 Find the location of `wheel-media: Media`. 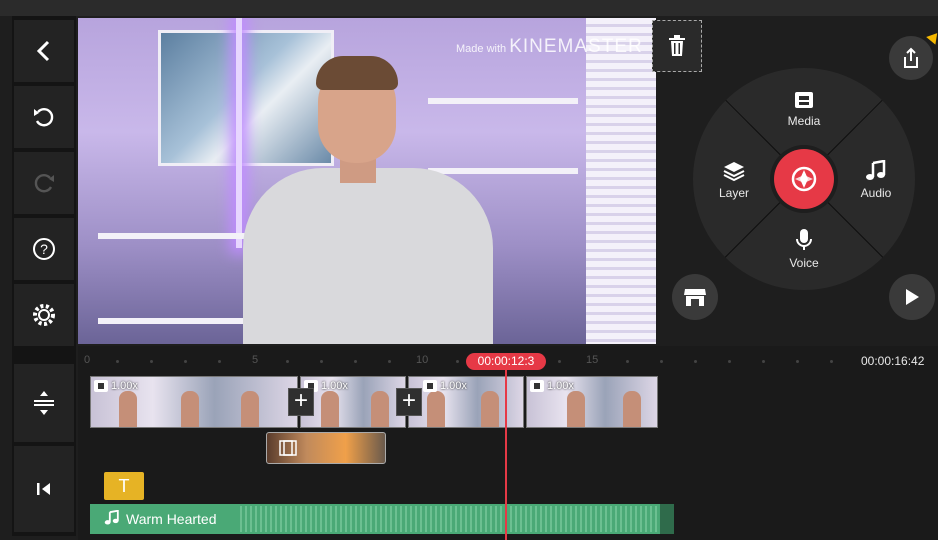

wheel-media: Media is located at coordinates (804, 109).